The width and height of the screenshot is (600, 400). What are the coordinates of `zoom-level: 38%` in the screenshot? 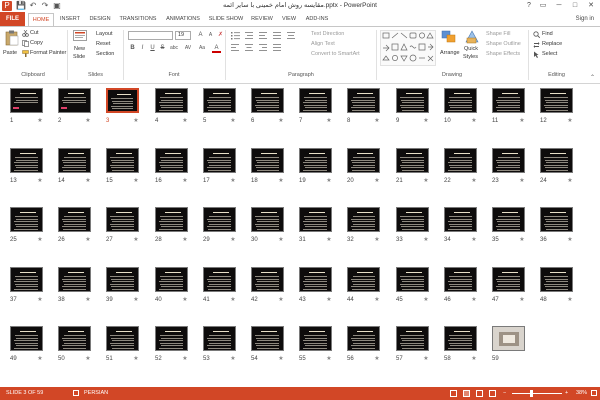 It's located at (581, 393).